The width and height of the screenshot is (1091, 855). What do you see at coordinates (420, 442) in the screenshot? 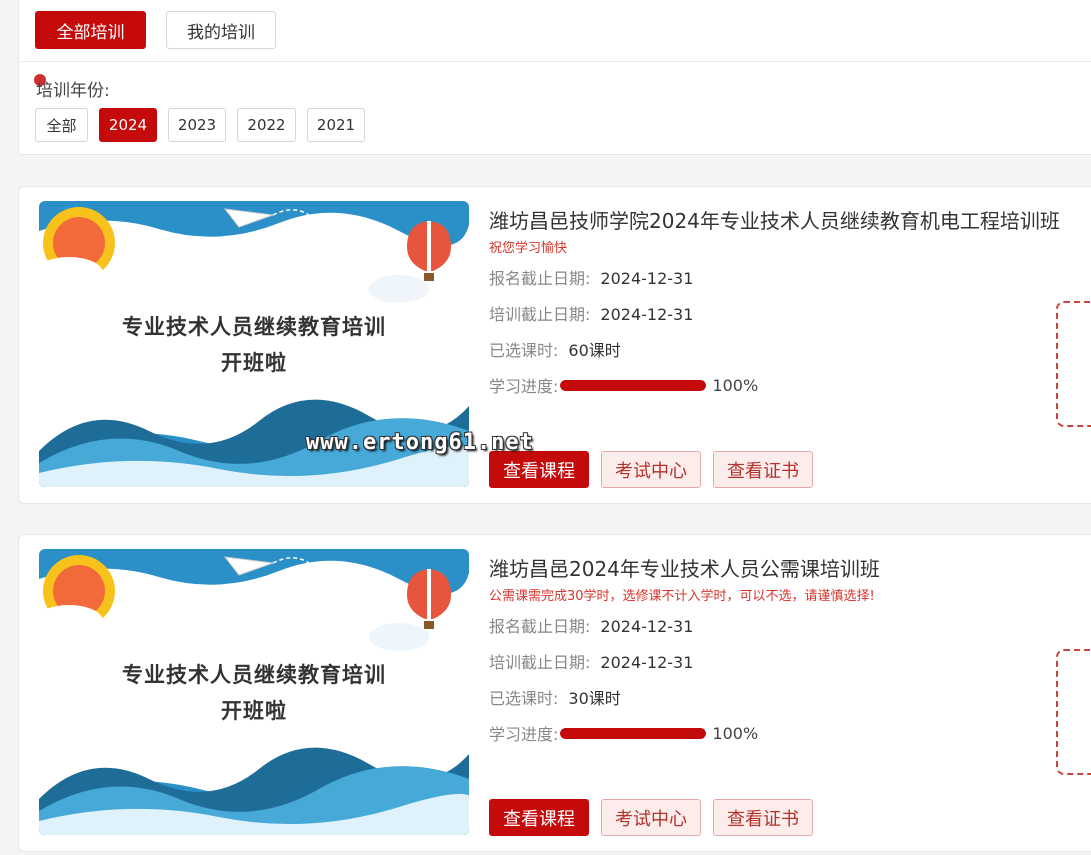
I see `watermark-text: www.ertong61.net` at bounding box center [420, 442].